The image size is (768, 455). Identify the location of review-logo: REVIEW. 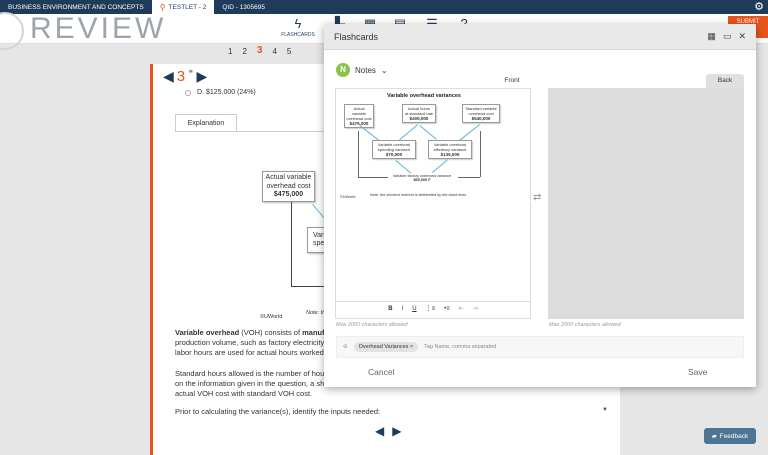
(98, 28).